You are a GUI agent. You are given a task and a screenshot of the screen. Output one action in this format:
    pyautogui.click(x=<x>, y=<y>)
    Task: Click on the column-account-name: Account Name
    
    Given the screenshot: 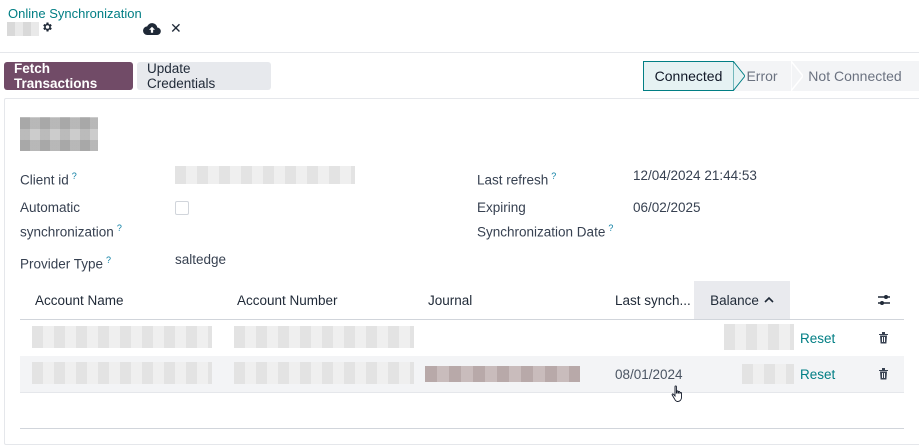 What is the action you would take?
    pyautogui.click(x=79, y=300)
    